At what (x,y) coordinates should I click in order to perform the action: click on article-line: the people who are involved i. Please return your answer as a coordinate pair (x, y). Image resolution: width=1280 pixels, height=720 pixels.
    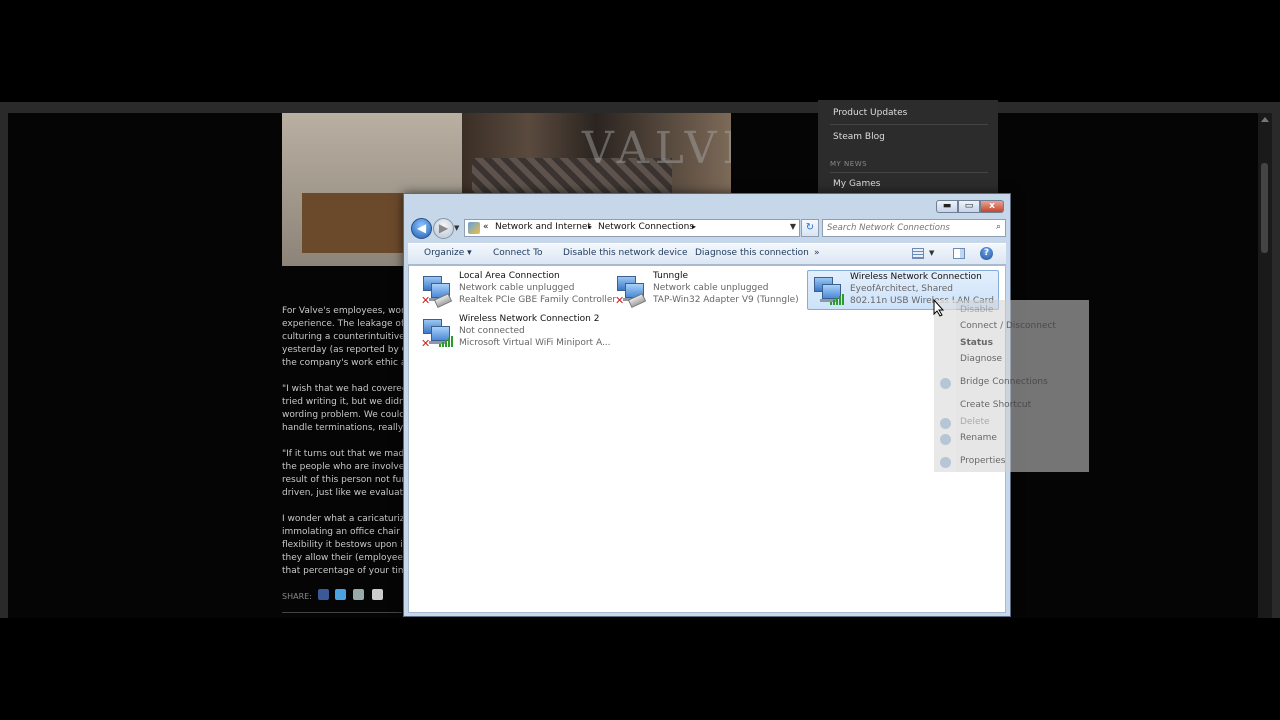
    Looking at the image, I should click on (343, 467).